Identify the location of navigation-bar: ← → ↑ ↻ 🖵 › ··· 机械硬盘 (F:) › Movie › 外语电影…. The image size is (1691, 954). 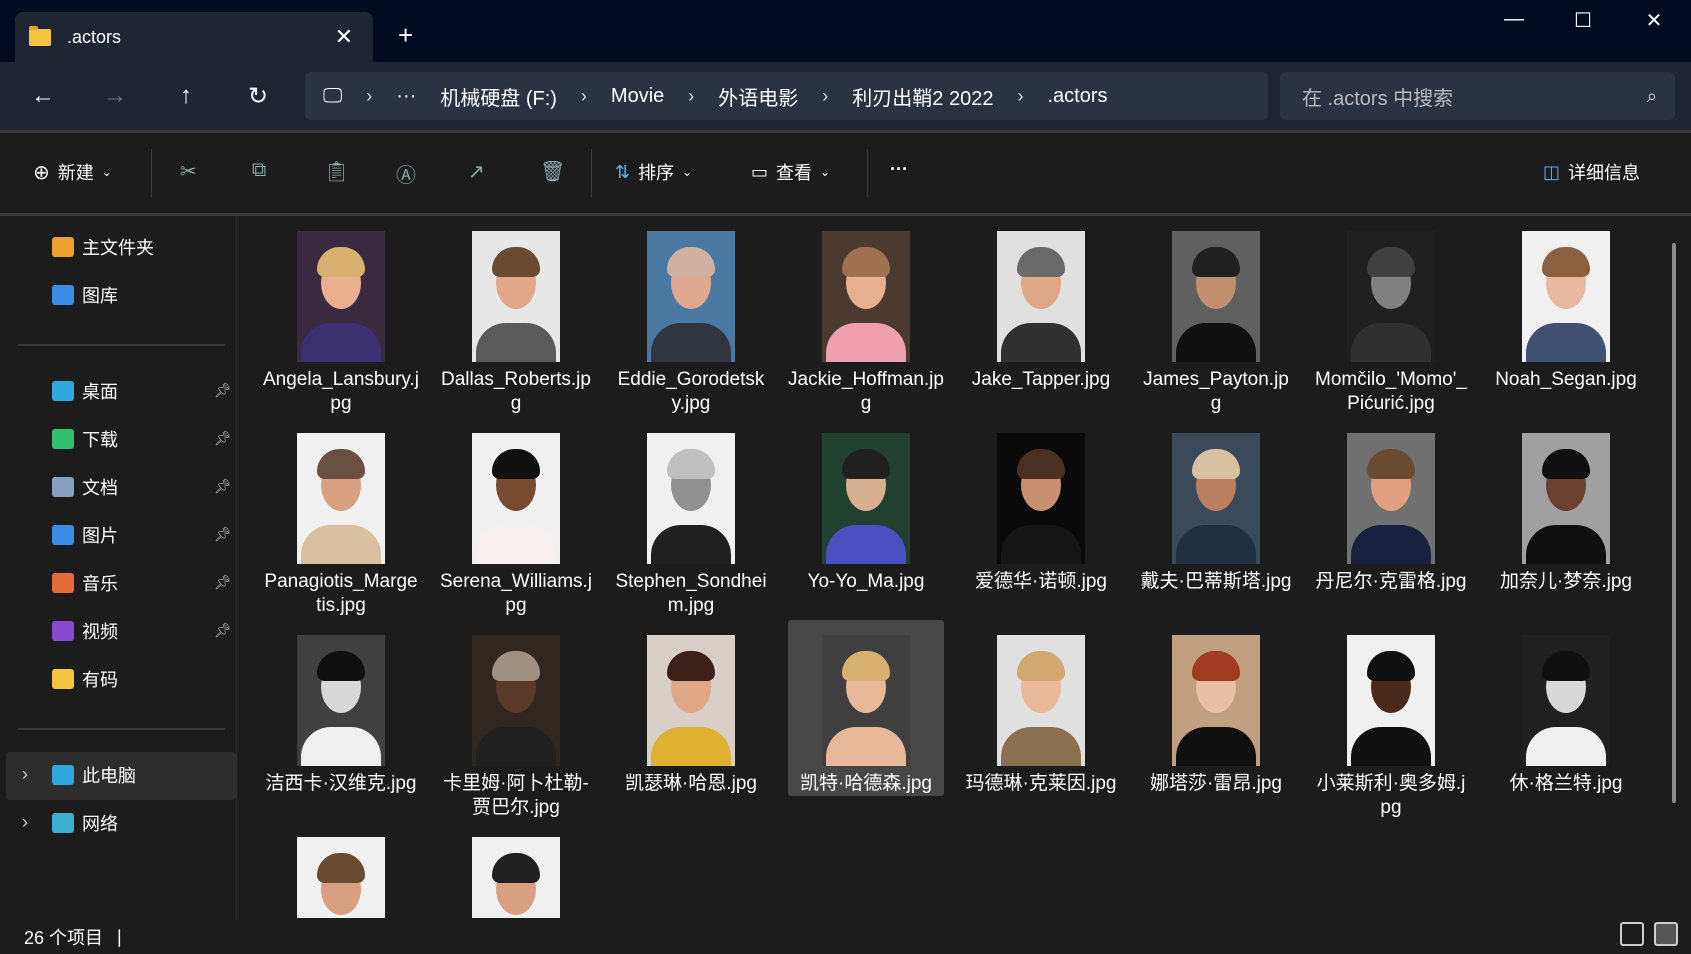
(845, 96).